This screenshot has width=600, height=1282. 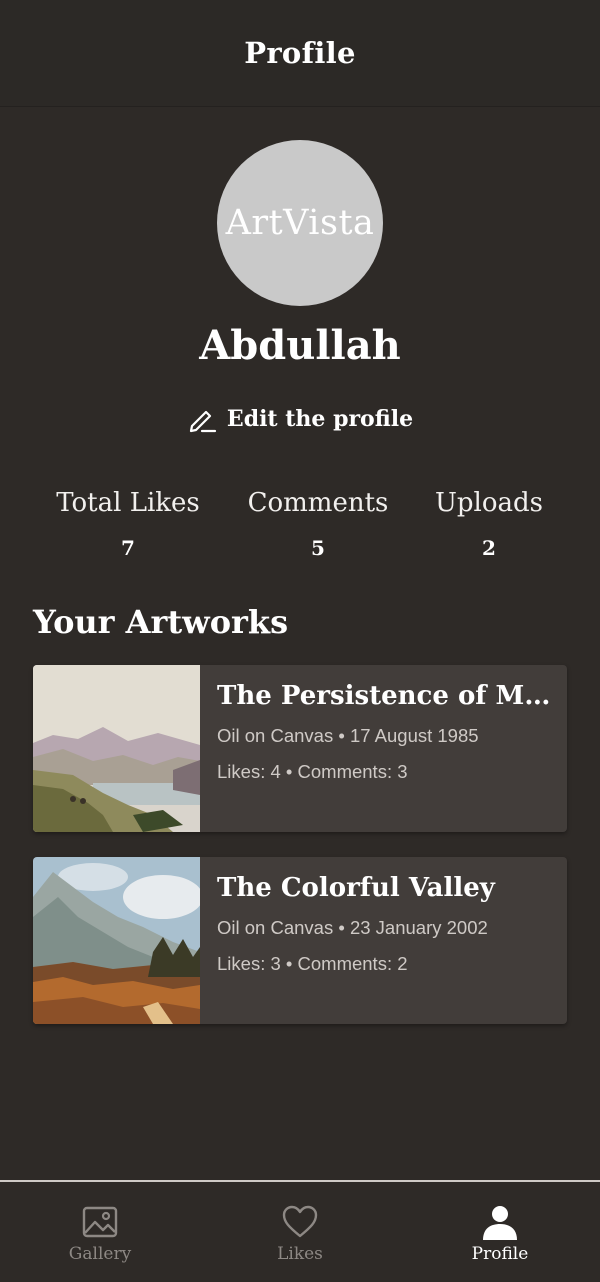 What do you see at coordinates (203, 421) in the screenshot?
I see `pencil-icon` at bounding box center [203, 421].